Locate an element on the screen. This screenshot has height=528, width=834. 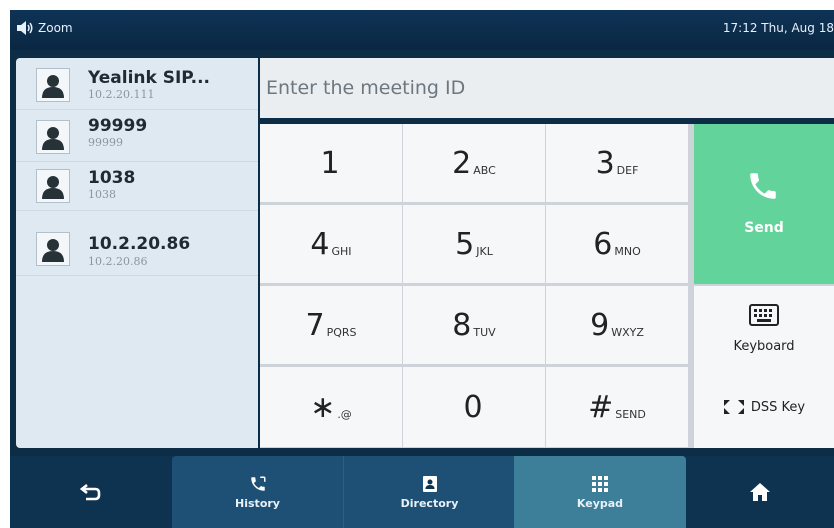
key-digit: 4 is located at coordinates (320, 244).